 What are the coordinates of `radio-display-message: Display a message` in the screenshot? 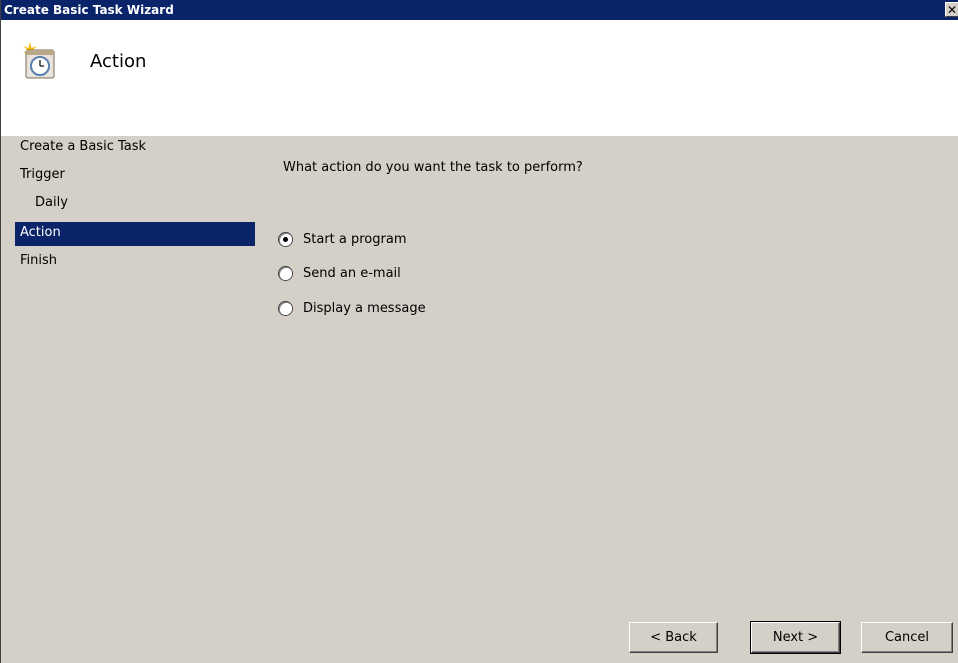 It's located at (352, 308).